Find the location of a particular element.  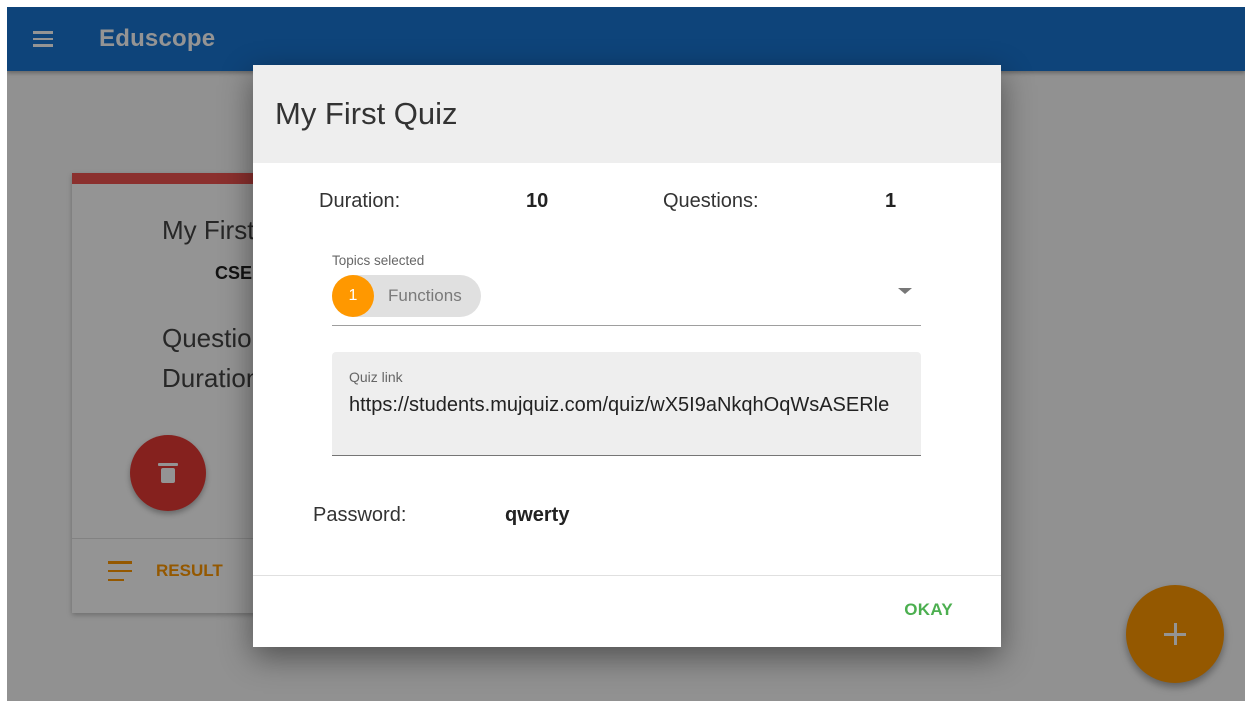

topics-label: Topics selected is located at coordinates (378, 260).